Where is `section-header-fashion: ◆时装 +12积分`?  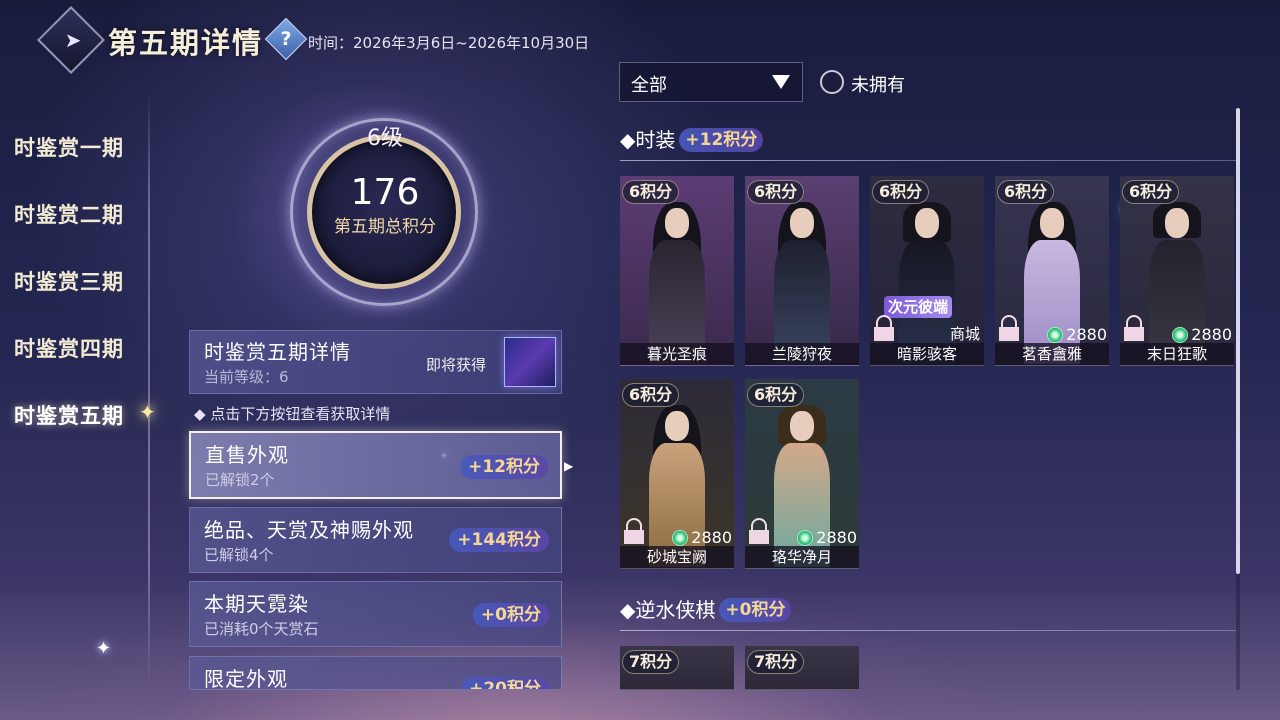 section-header-fashion: ◆时装 +12积分 is located at coordinates (692, 138).